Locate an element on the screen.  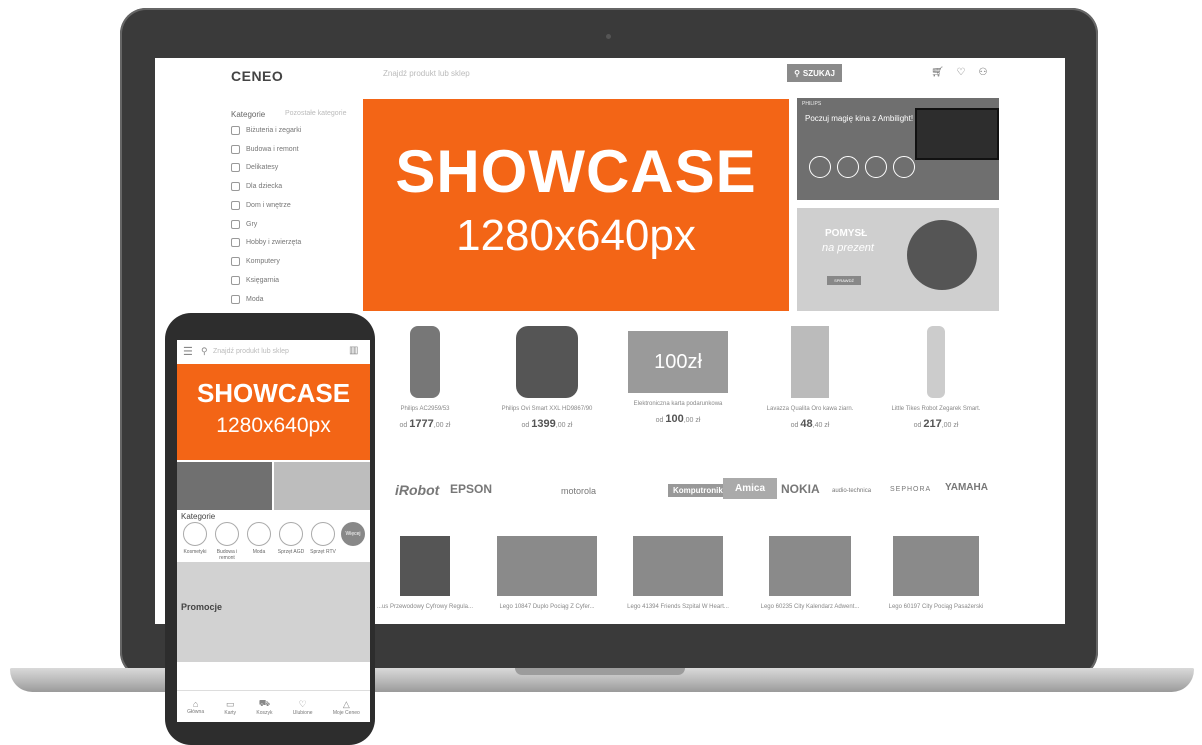
banner-button: SPRAWDŹ is located at coordinates (844, 280).